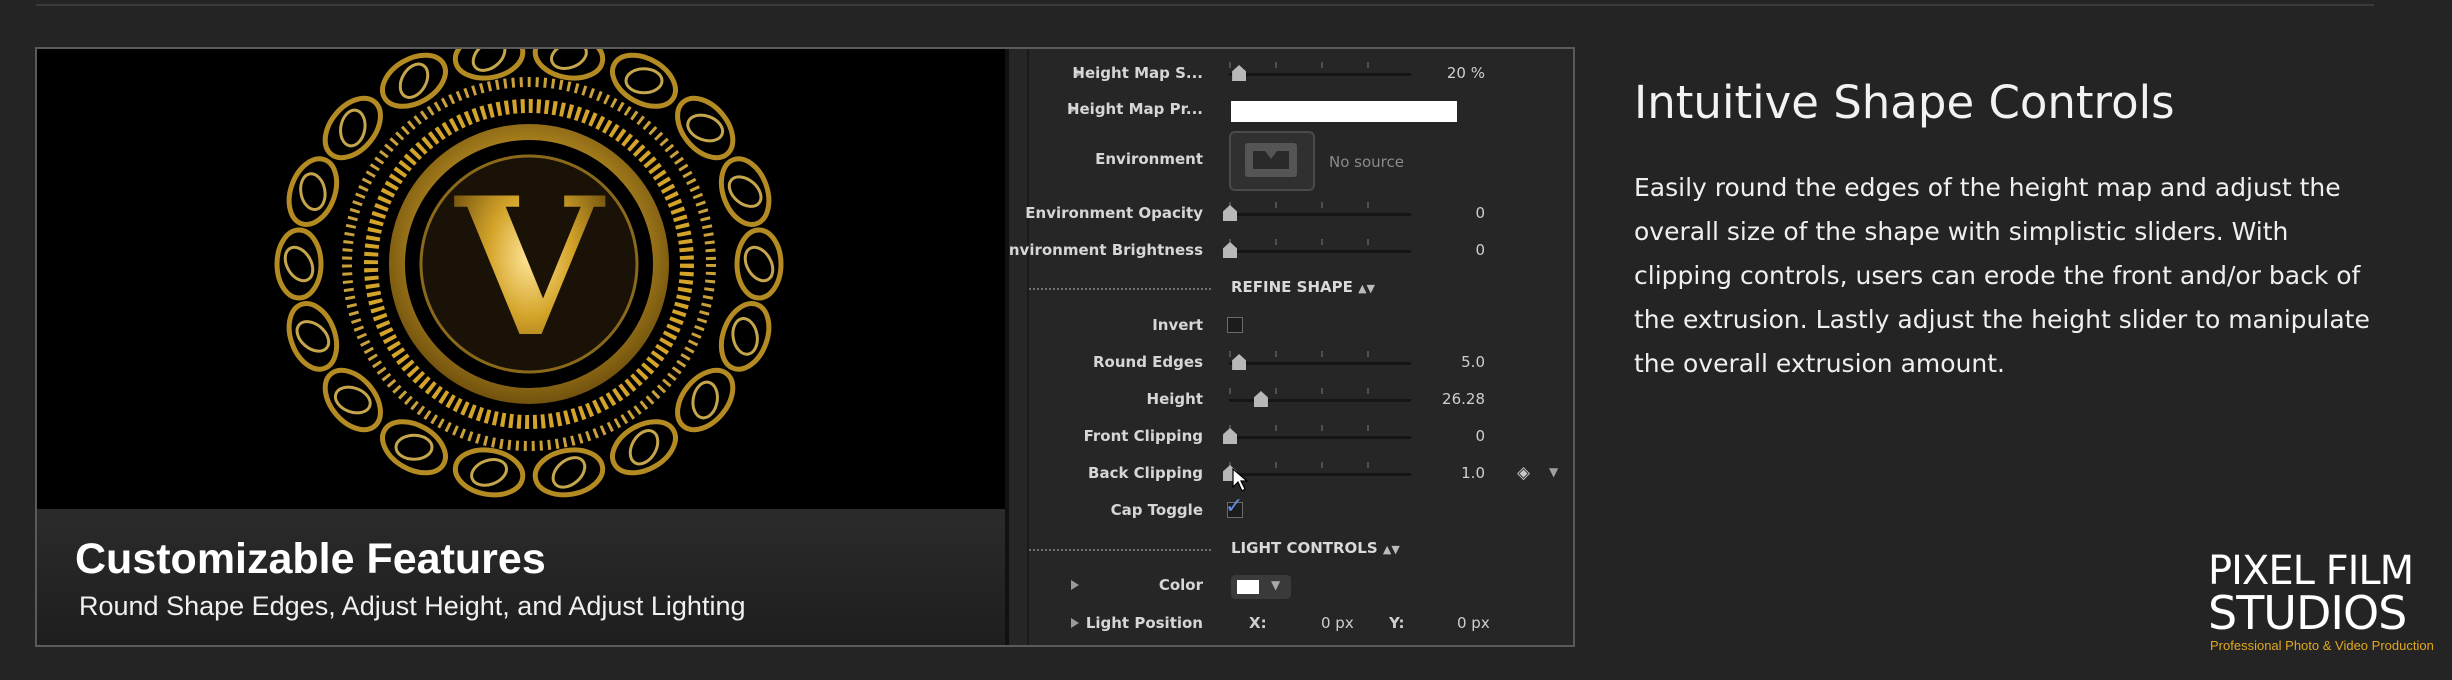 Image resolution: width=2452 pixels, height=680 pixels. I want to click on image-drop-icon, so click(1271, 160).